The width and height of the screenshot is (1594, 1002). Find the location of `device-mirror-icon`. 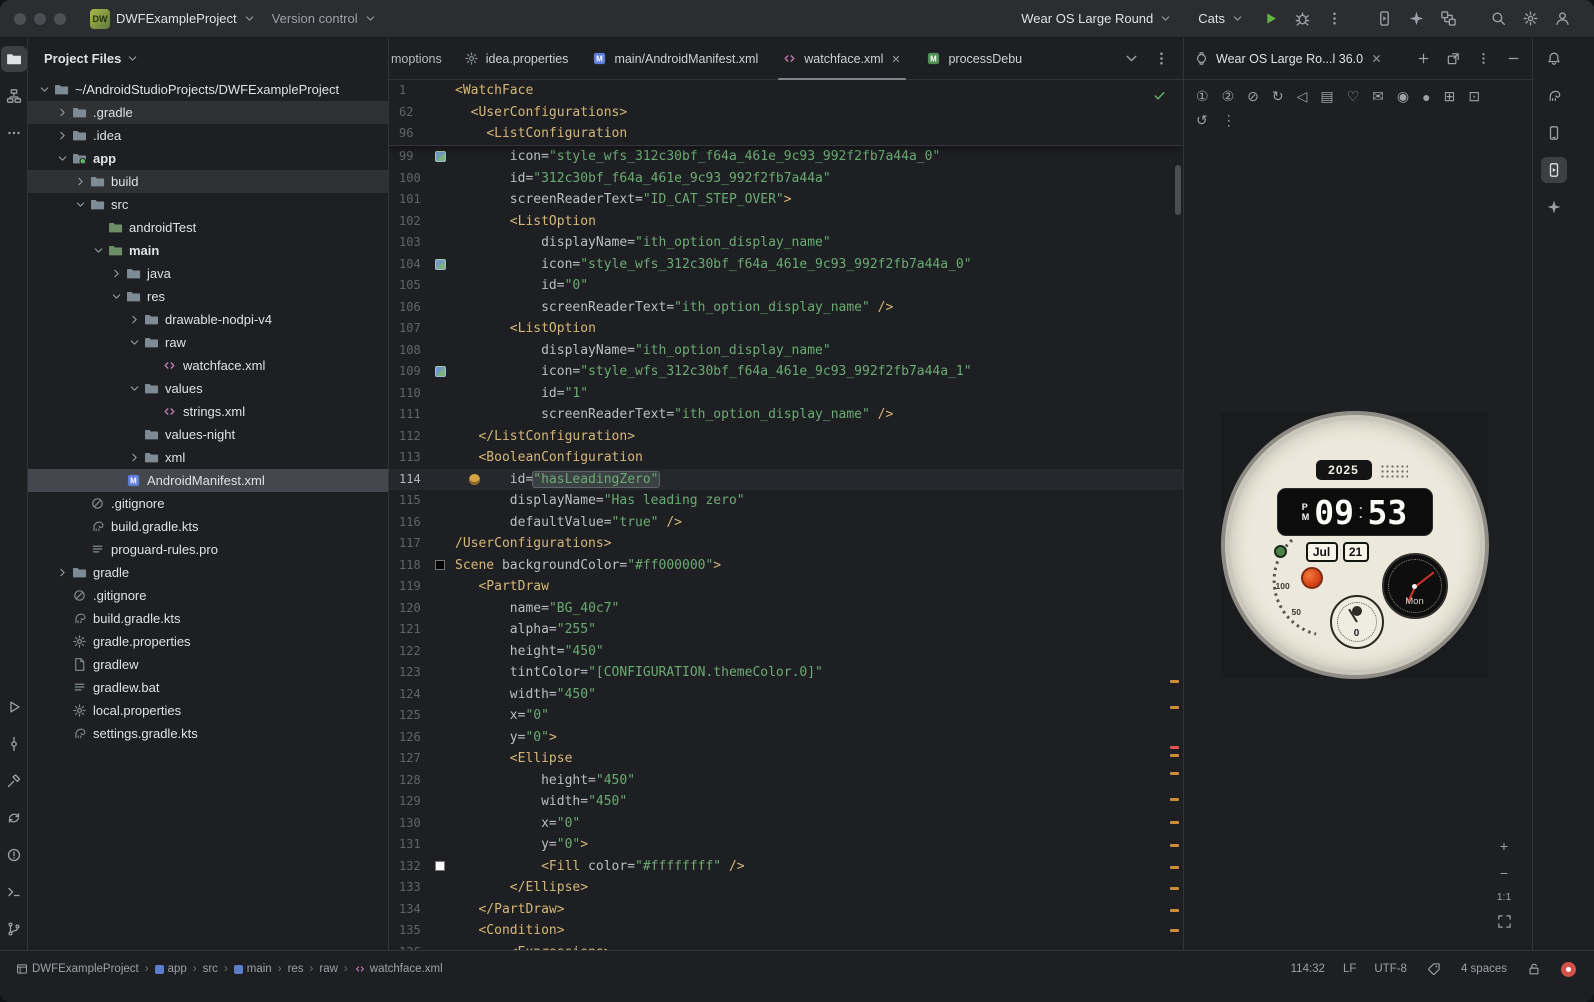

device-mirror-icon is located at coordinates (1384, 19).